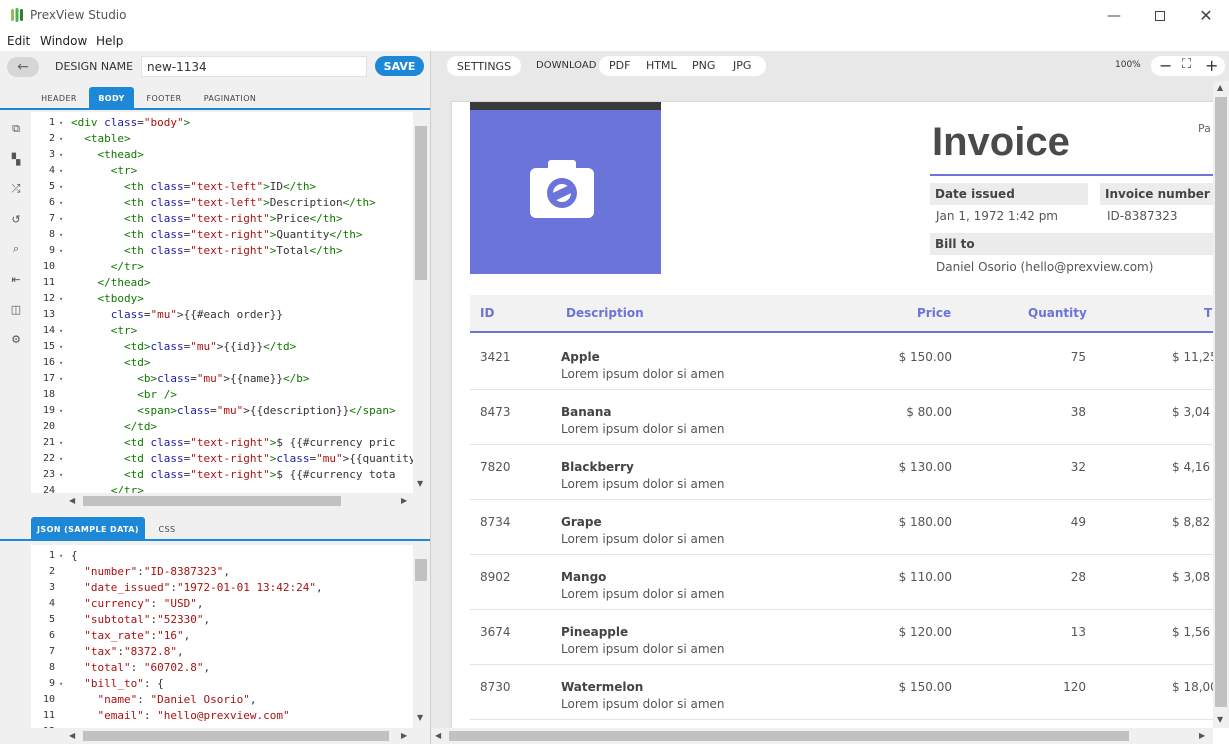  I want to click on code-line: 5 "subtotal":"52330",, so click(222, 620).